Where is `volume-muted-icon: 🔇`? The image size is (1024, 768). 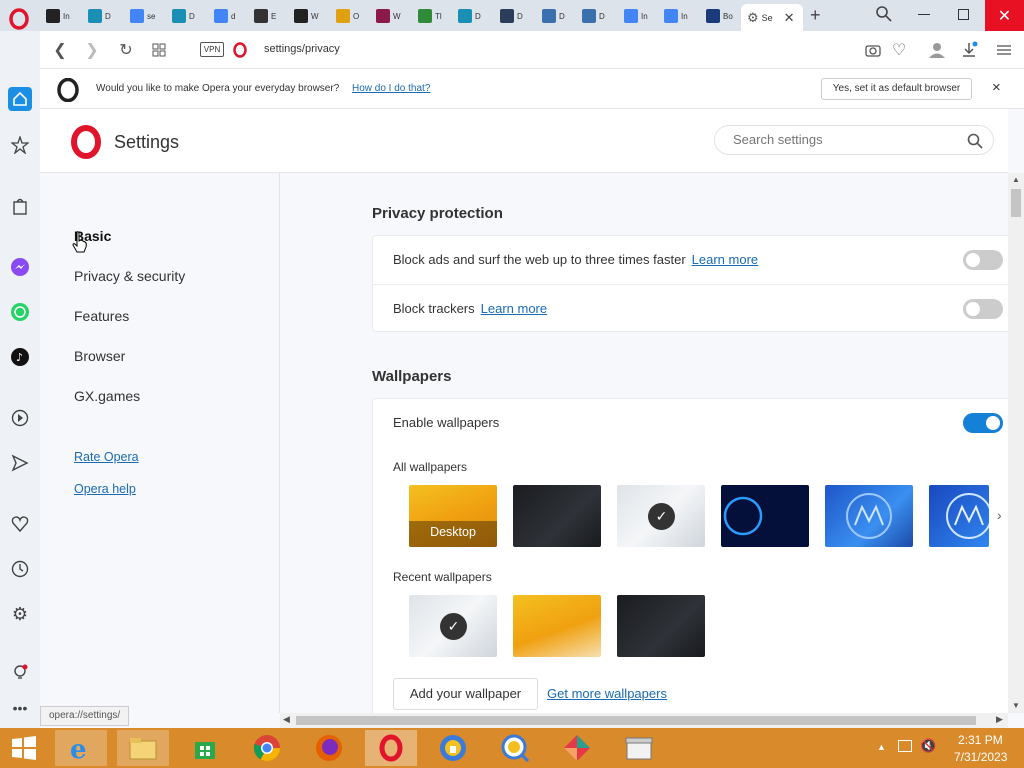
volume-muted-icon: 🔇 is located at coordinates (928, 746).